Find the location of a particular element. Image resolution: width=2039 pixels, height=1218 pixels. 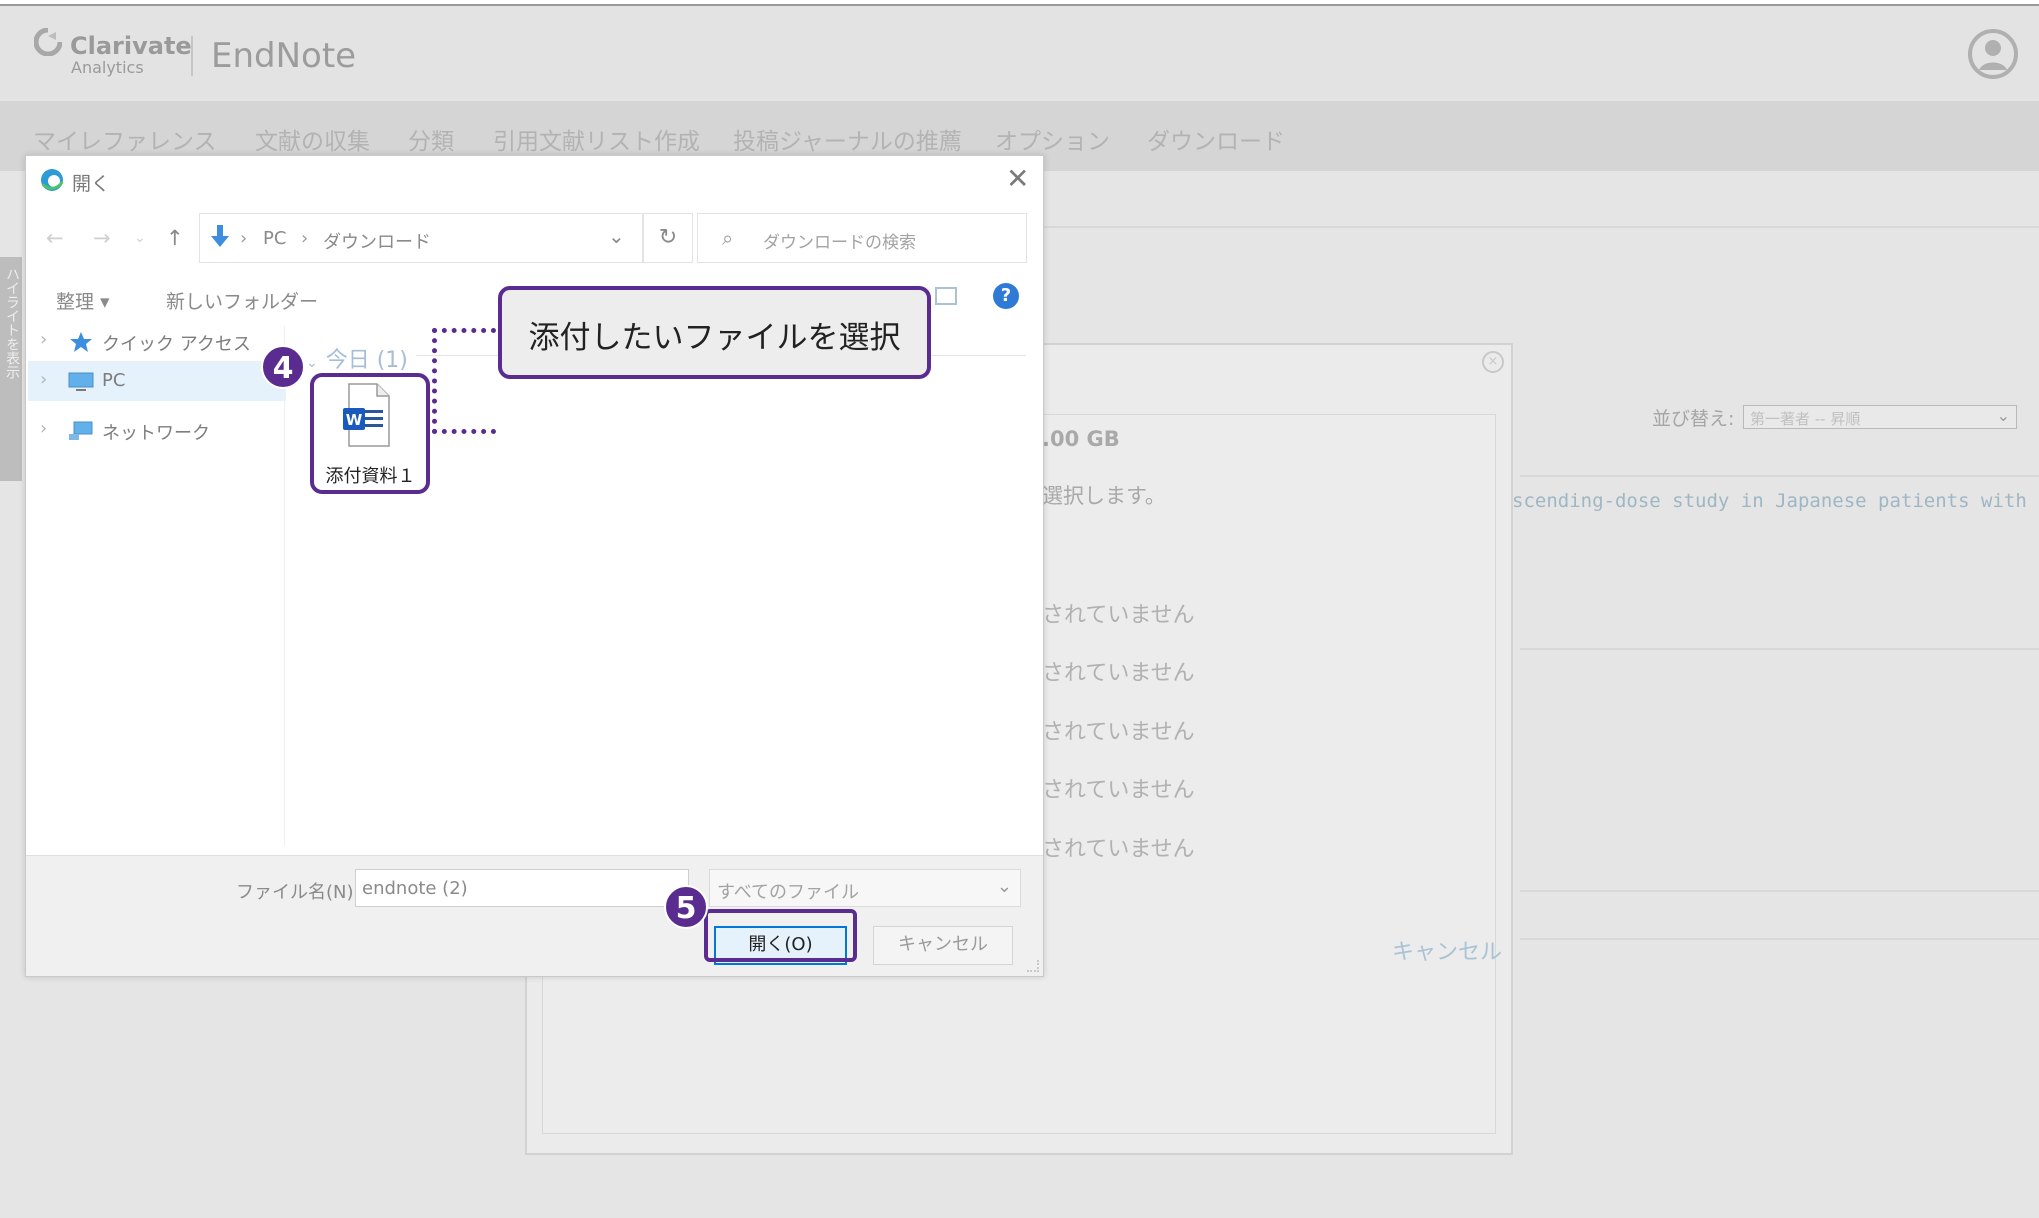

search-input: ⌕ ダウンロードの検索 is located at coordinates (862, 238).